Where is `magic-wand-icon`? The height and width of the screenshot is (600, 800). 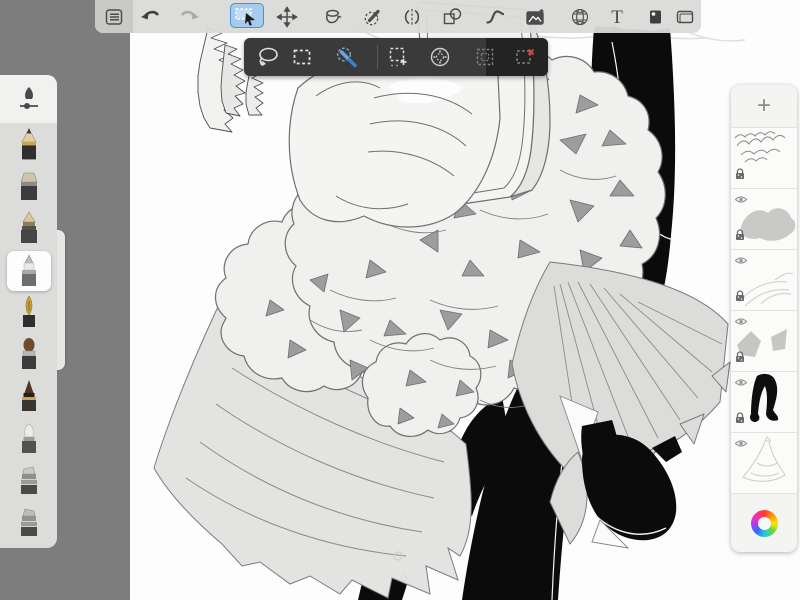
magic-wand-icon is located at coordinates (347, 57).